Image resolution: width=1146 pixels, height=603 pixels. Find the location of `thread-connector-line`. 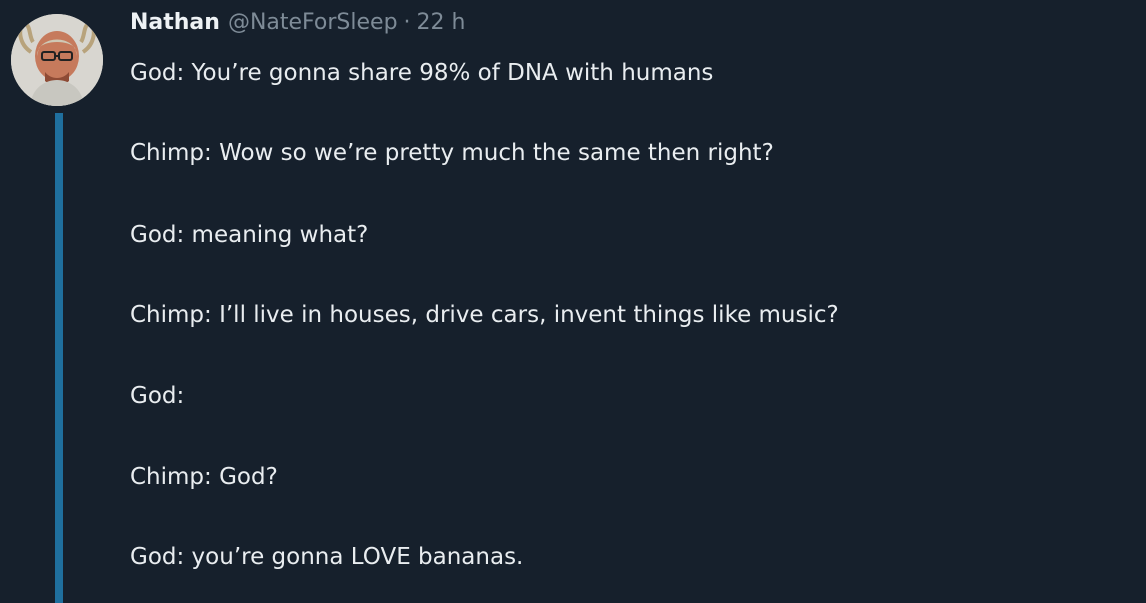

thread-connector-line is located at coordinates (59, 358).